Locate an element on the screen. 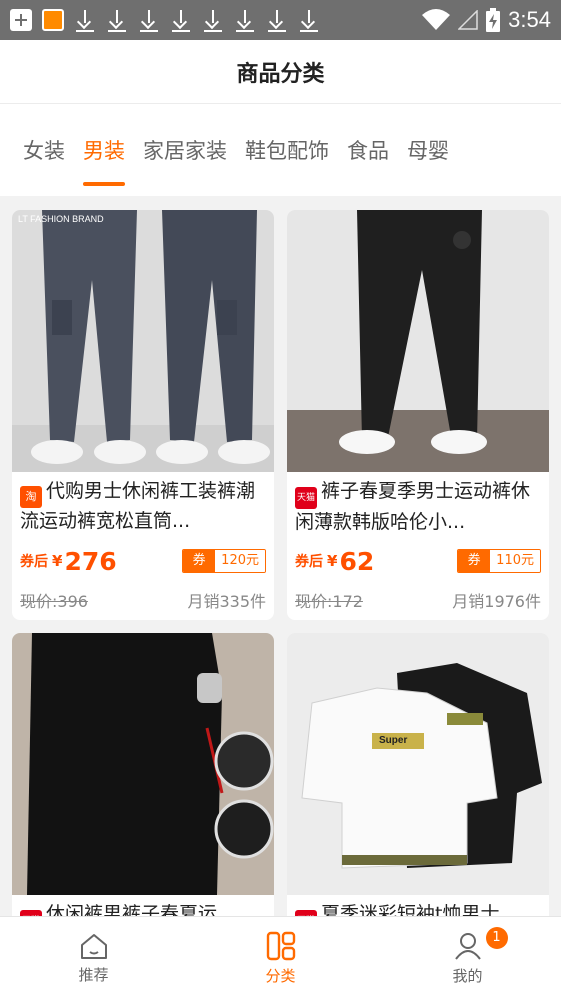  nav-recommend: 推荐 is located at coordinates (93, 958).